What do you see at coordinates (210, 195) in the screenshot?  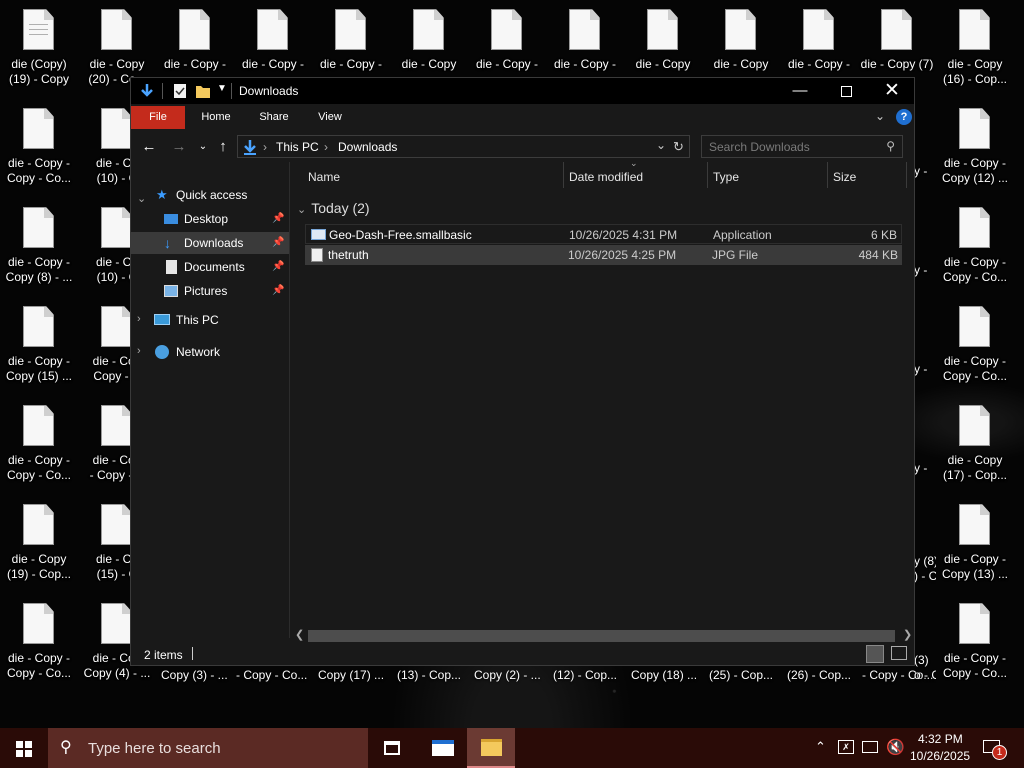 I see `nav-quick-access: ★ Quick access` at bounding box center [210, 195].